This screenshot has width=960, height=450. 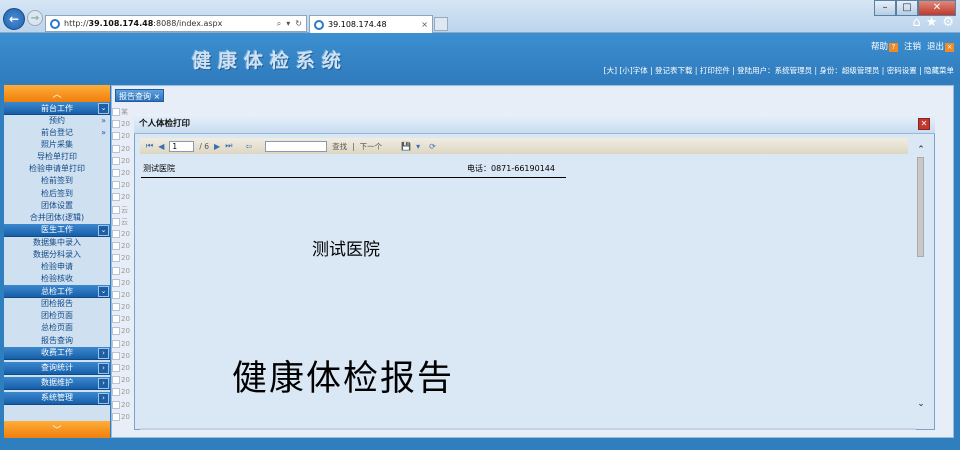 I want to click on next-page-icon: ▶, so click(x=217, y=146).